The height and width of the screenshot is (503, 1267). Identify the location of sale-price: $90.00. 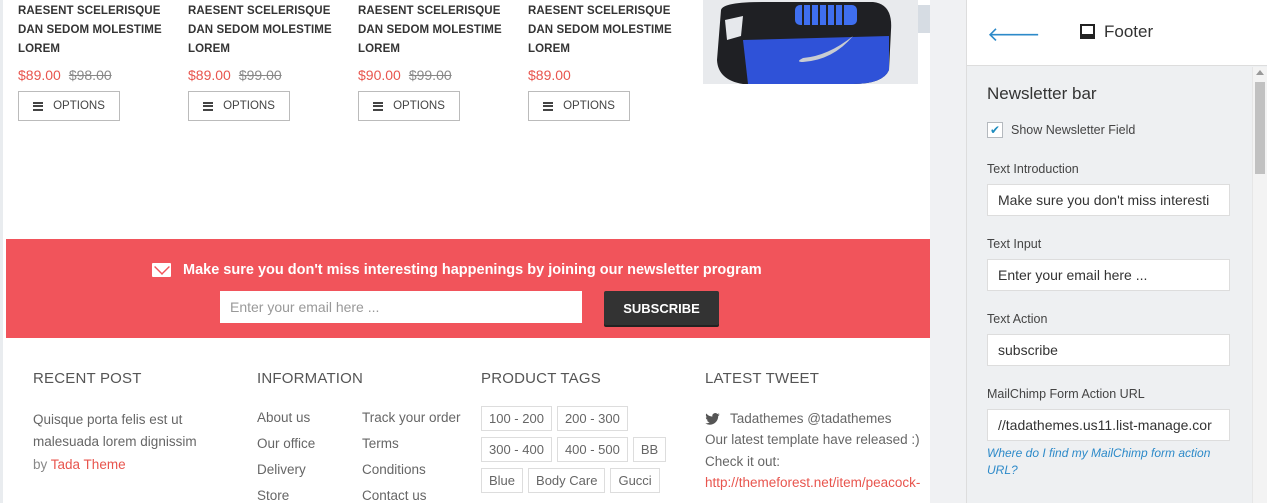
(379, 75).